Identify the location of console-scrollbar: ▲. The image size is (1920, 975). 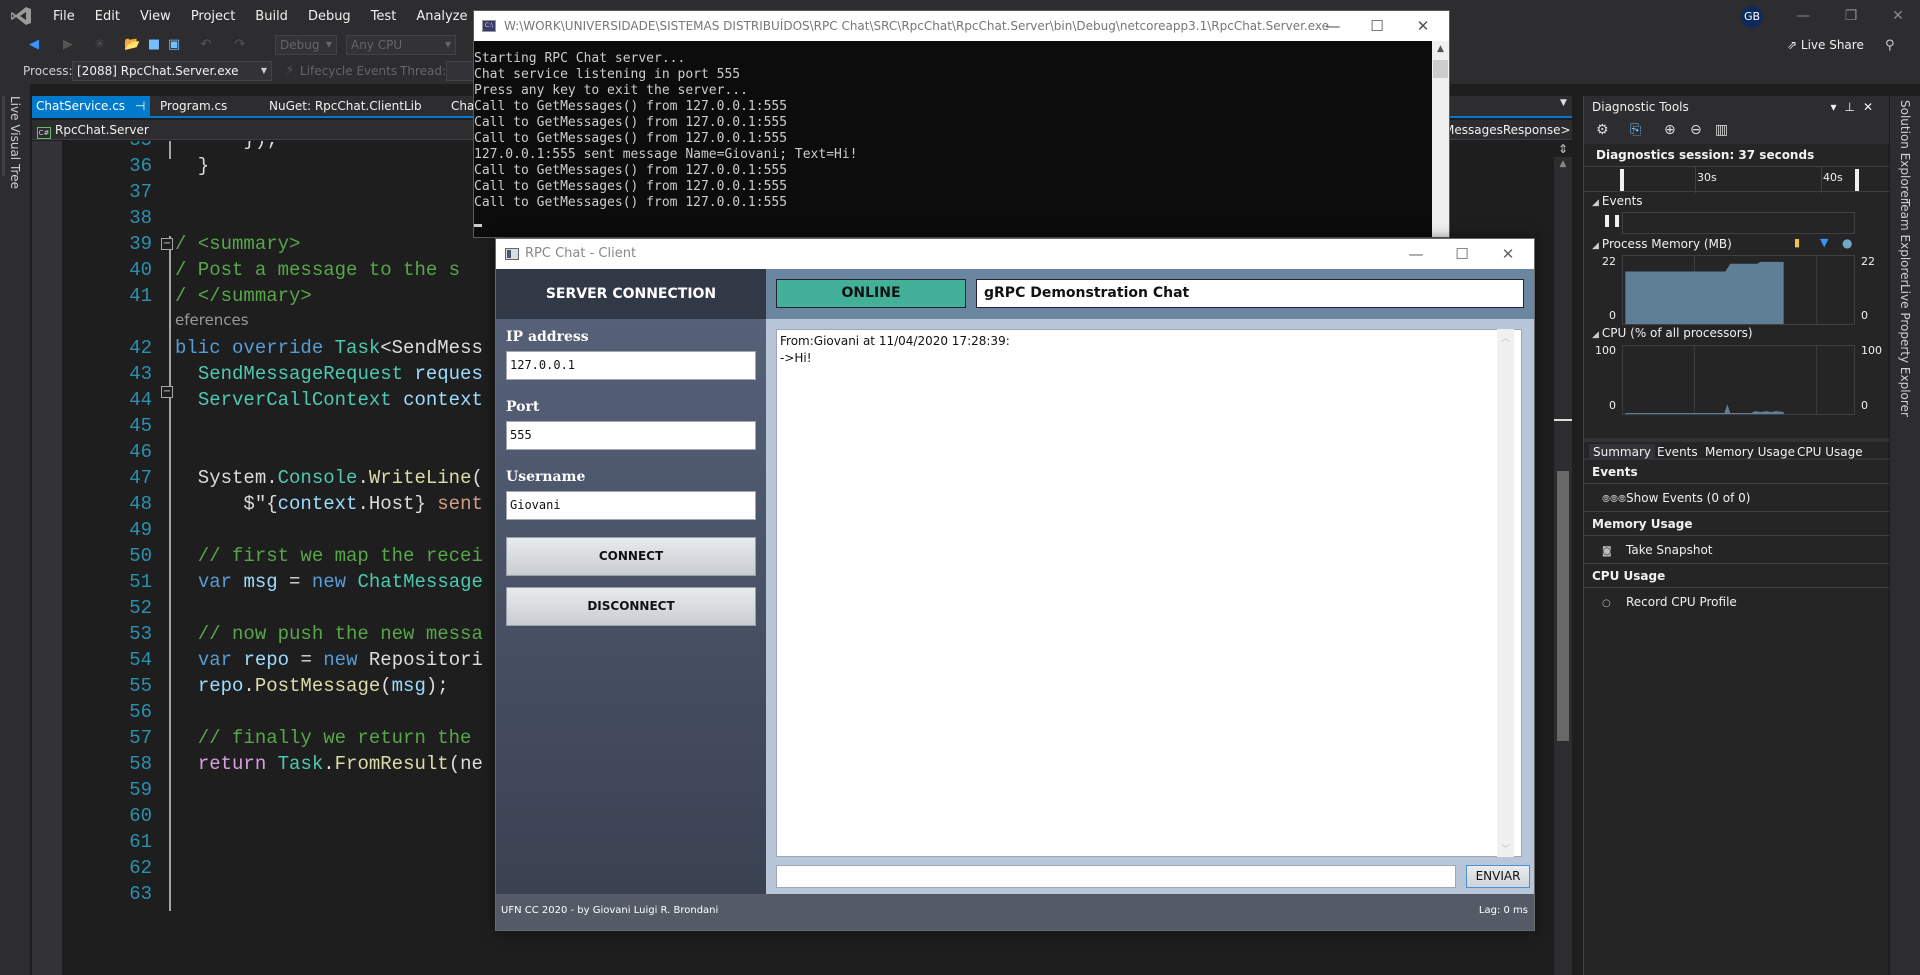
(1440, 139).